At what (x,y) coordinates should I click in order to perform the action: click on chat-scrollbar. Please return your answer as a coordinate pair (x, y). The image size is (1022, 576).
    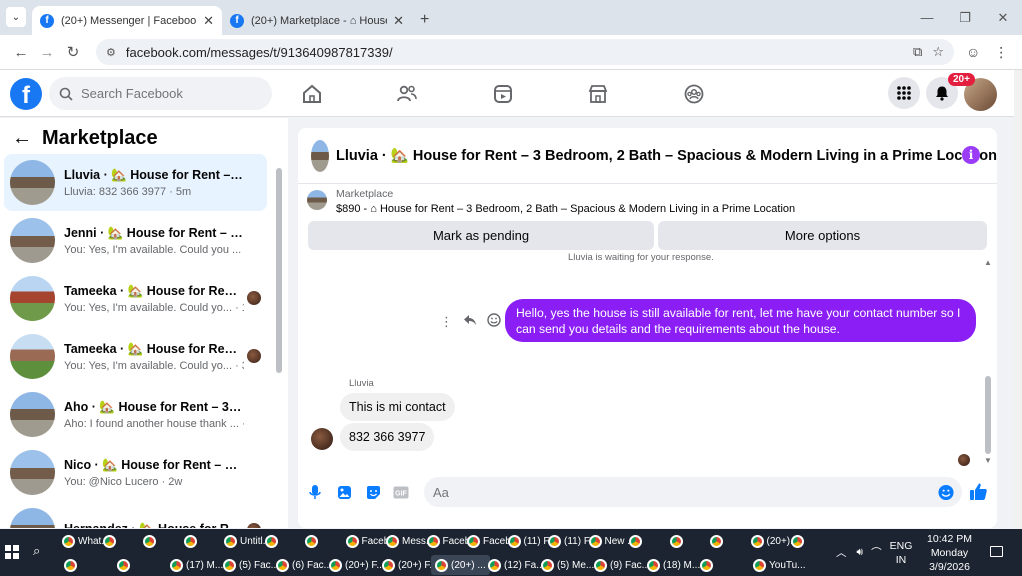
    Looking at the image, I should click on (988, 415).